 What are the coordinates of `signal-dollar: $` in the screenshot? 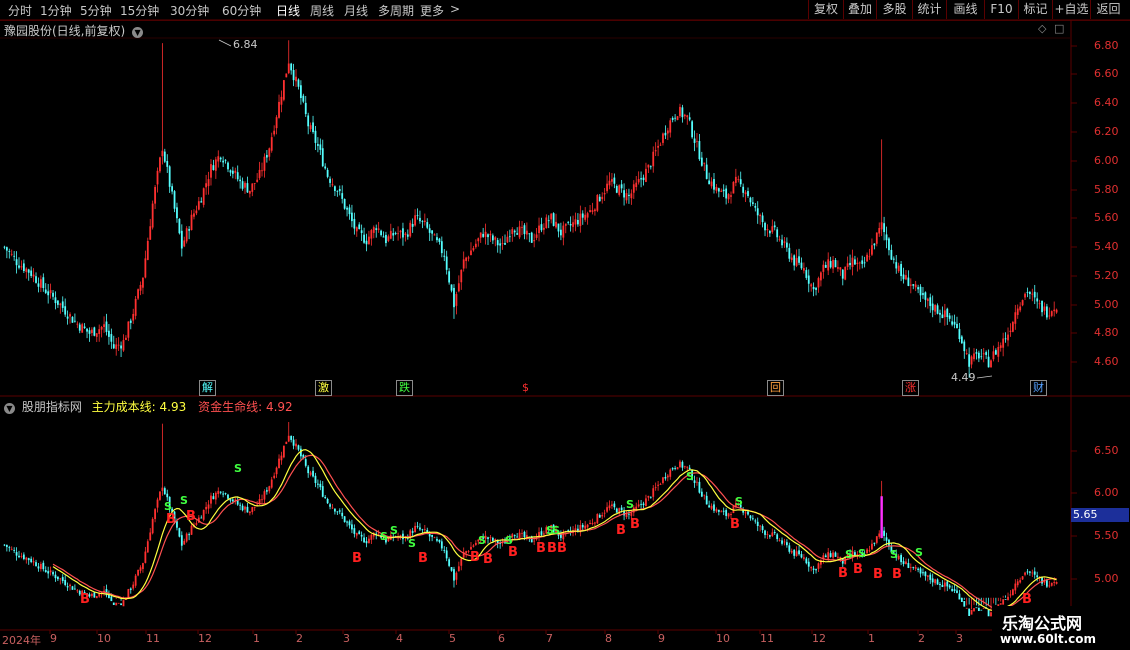 It's located at (525, 388).